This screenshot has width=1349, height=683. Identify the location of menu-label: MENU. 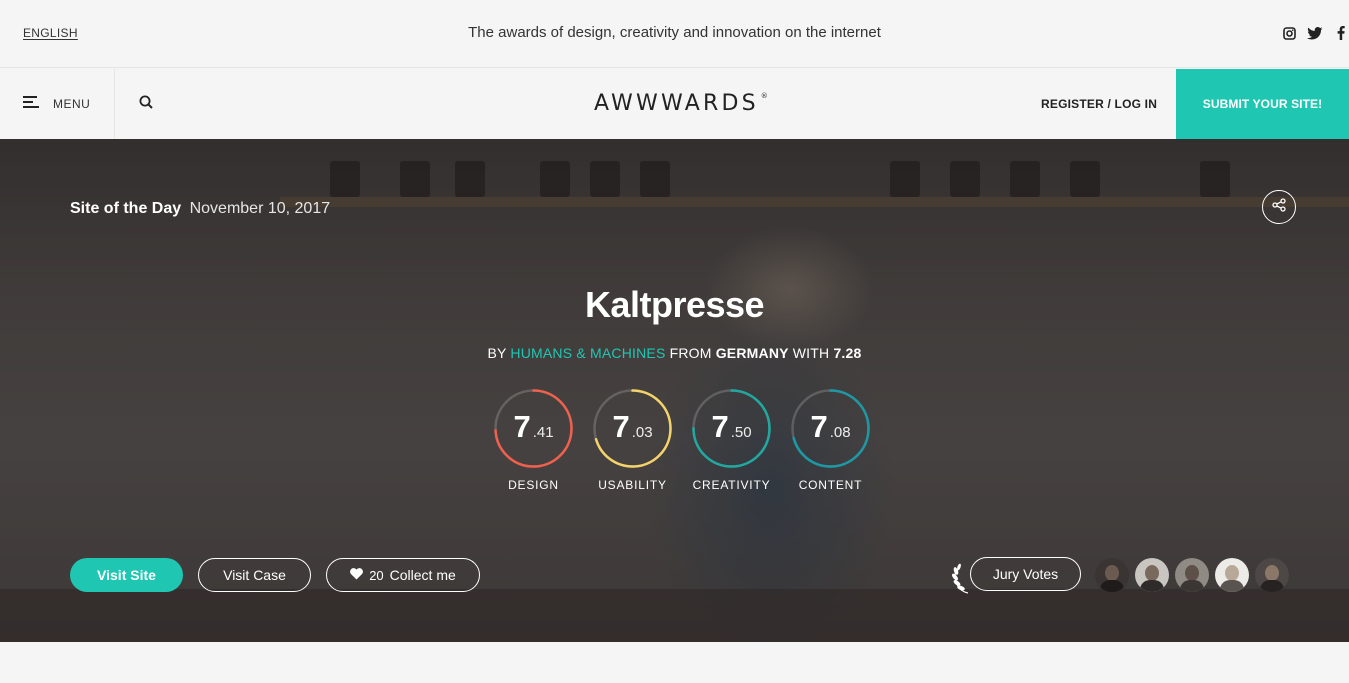
(72, 104).